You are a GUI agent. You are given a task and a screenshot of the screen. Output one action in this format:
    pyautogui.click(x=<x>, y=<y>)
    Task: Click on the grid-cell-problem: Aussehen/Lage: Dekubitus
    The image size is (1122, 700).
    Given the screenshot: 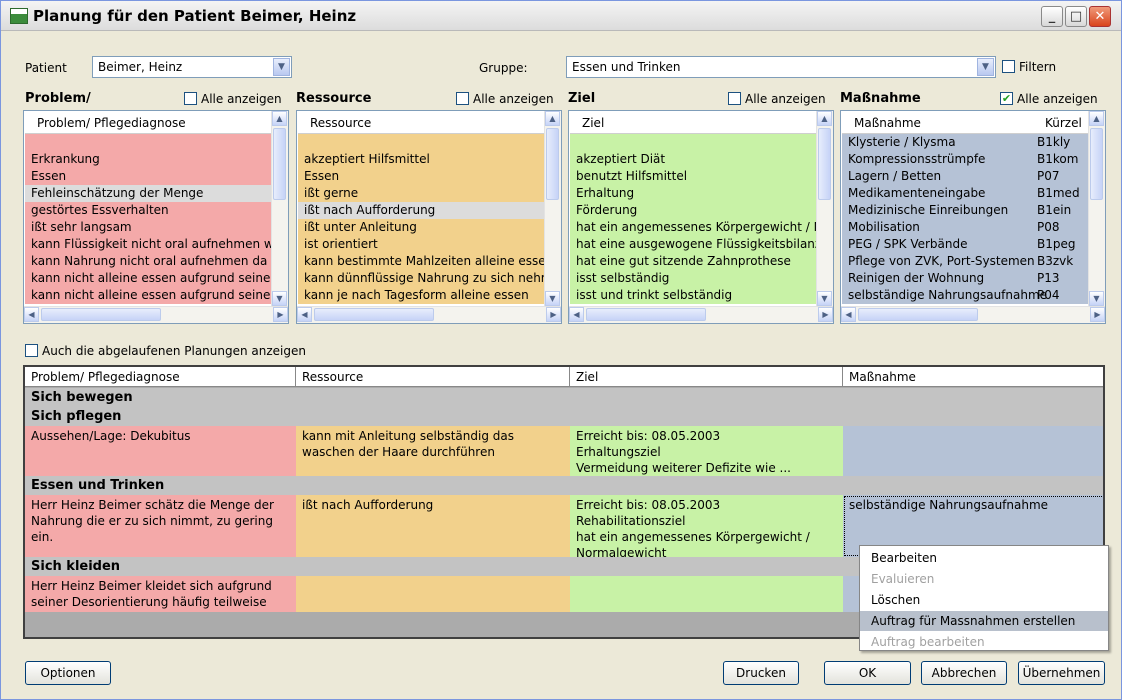 What is the action you would take?
    pyautogui.click(x=160, y=451)
    